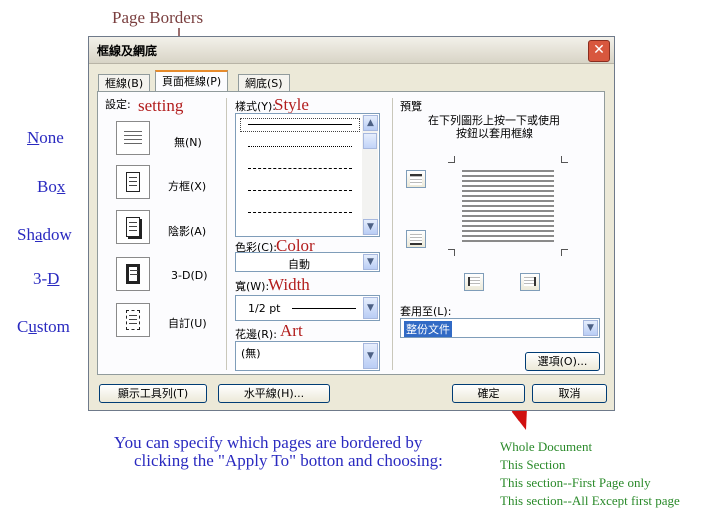 The width and height of the screenshot is (724, 524). I want to click on style-label: 樣式(Y):, so click(256, 106).